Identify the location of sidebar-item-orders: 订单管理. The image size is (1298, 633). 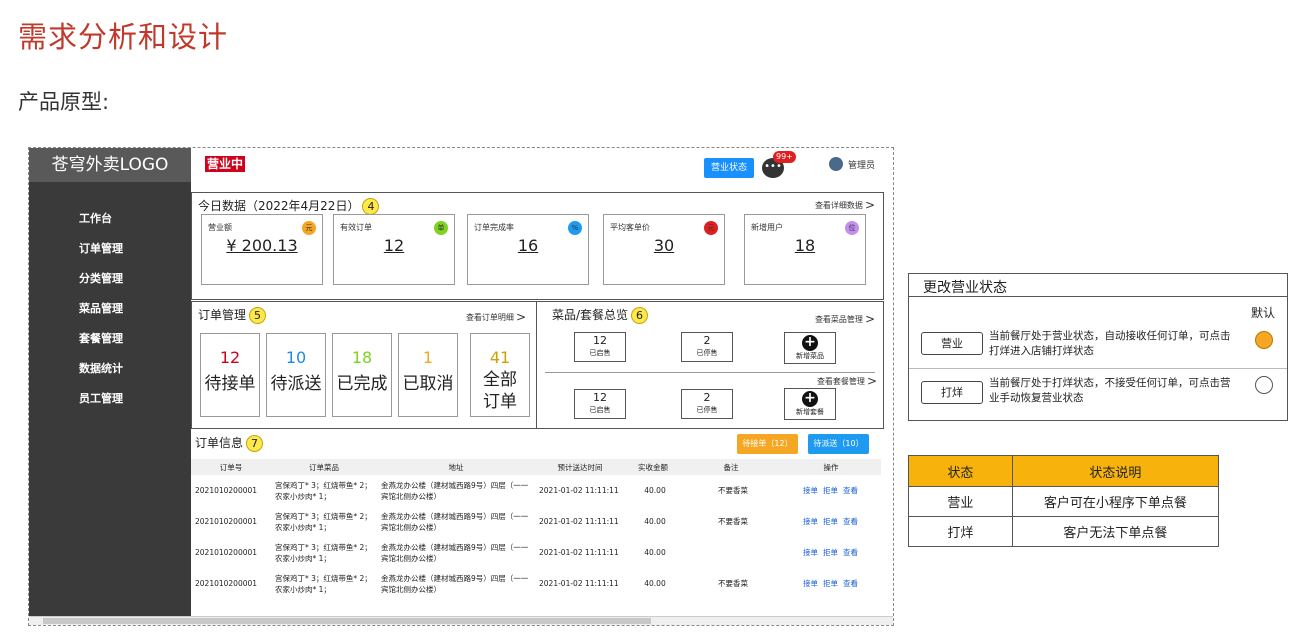
(110, 249).